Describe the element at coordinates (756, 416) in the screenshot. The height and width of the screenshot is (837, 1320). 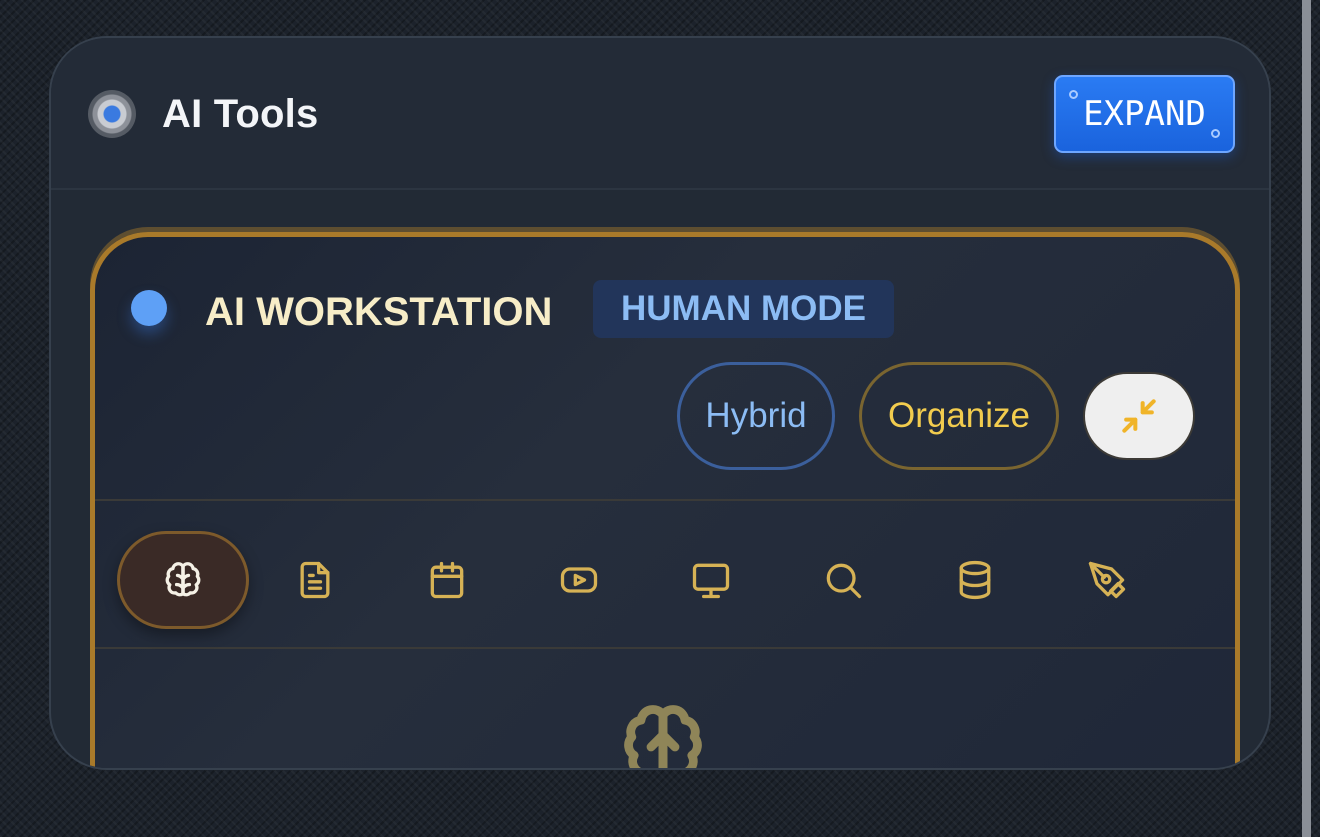
I see `hybrid-button: Hybrid` at that location.